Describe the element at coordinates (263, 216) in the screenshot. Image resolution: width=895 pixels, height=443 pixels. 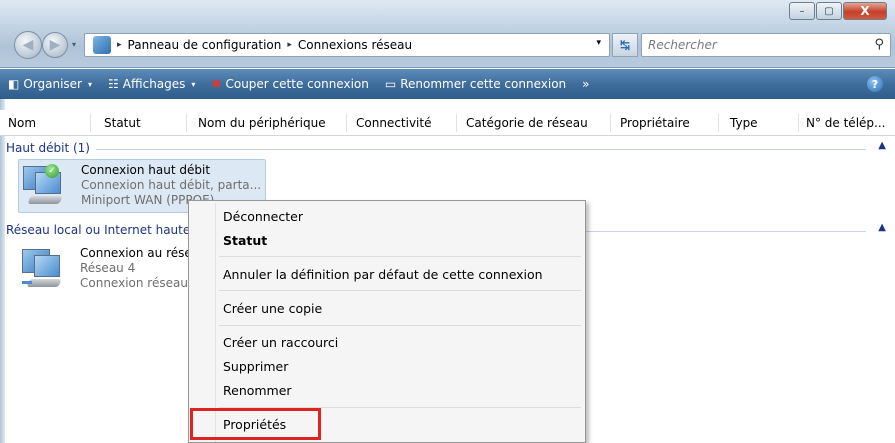
I see `menu-item-disconnect: Déconnecter` at that location.